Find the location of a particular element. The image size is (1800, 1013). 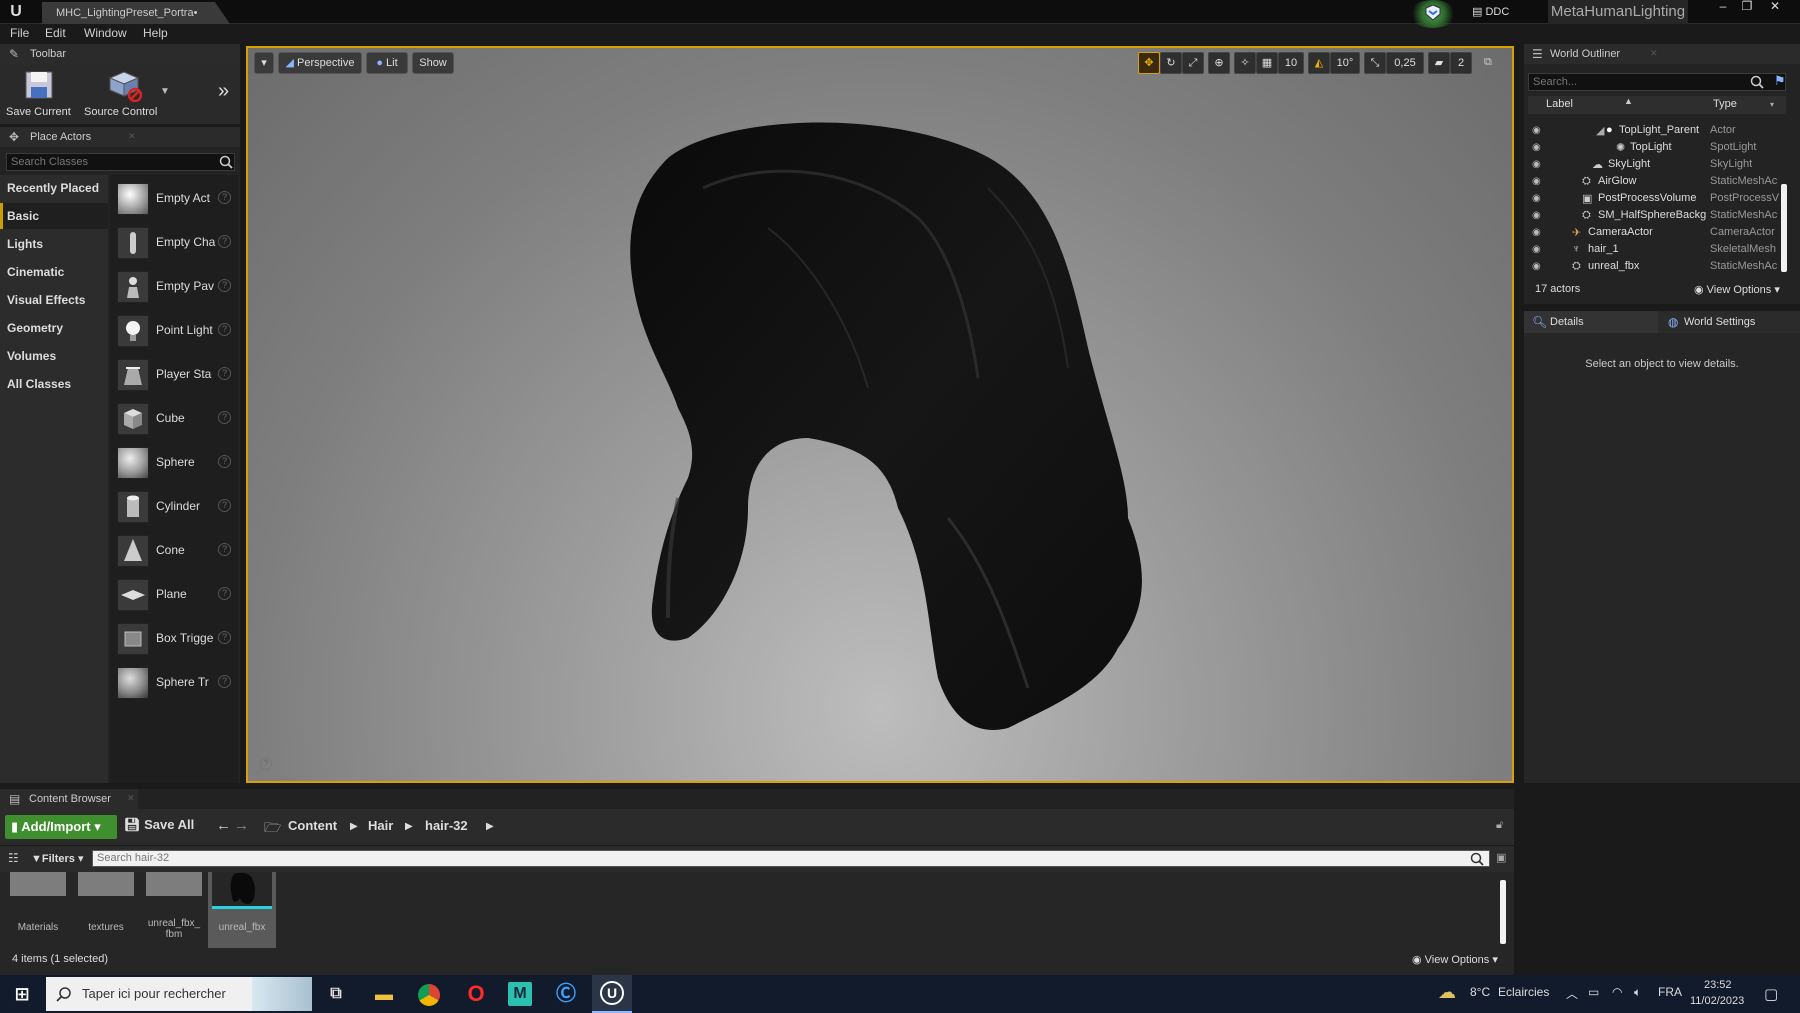

temperature: 8°C is located at coordinates (1480, 992).